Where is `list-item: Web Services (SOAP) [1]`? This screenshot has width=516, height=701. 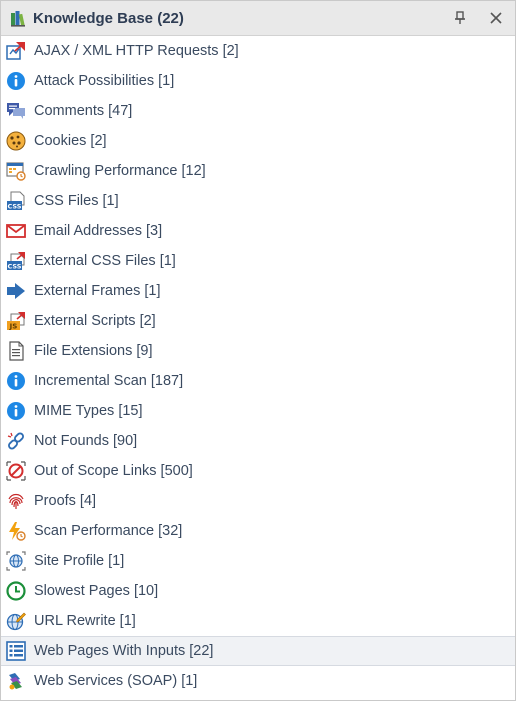
list-item: Web Services (SOAP) [1] is located at coordinates (258, 681).